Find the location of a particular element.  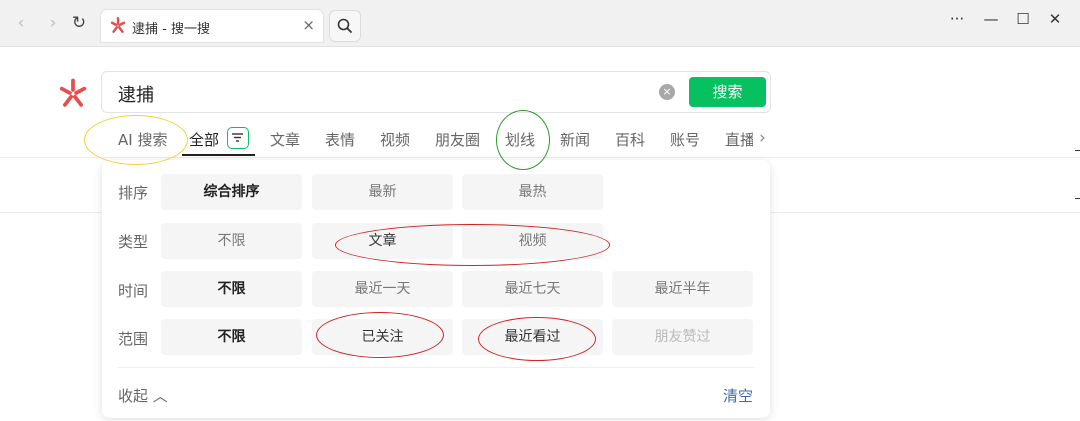

back-button: ‹ is located at coordinates (21, 23).